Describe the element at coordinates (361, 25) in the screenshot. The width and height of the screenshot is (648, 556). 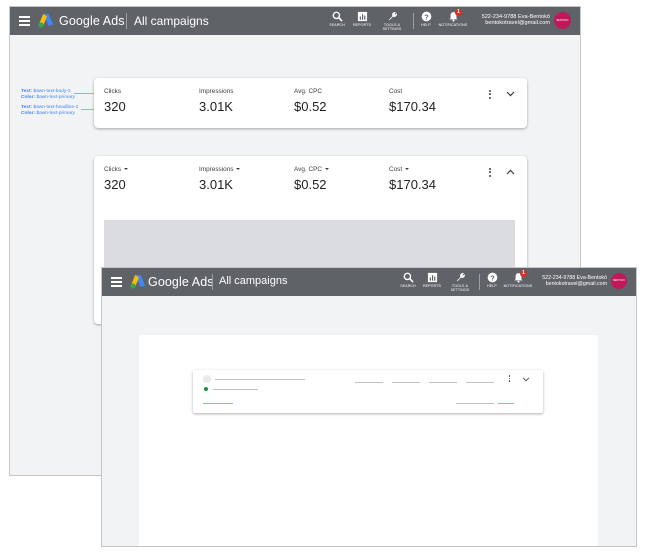
I see `reports-label: REPORTS` at that location.